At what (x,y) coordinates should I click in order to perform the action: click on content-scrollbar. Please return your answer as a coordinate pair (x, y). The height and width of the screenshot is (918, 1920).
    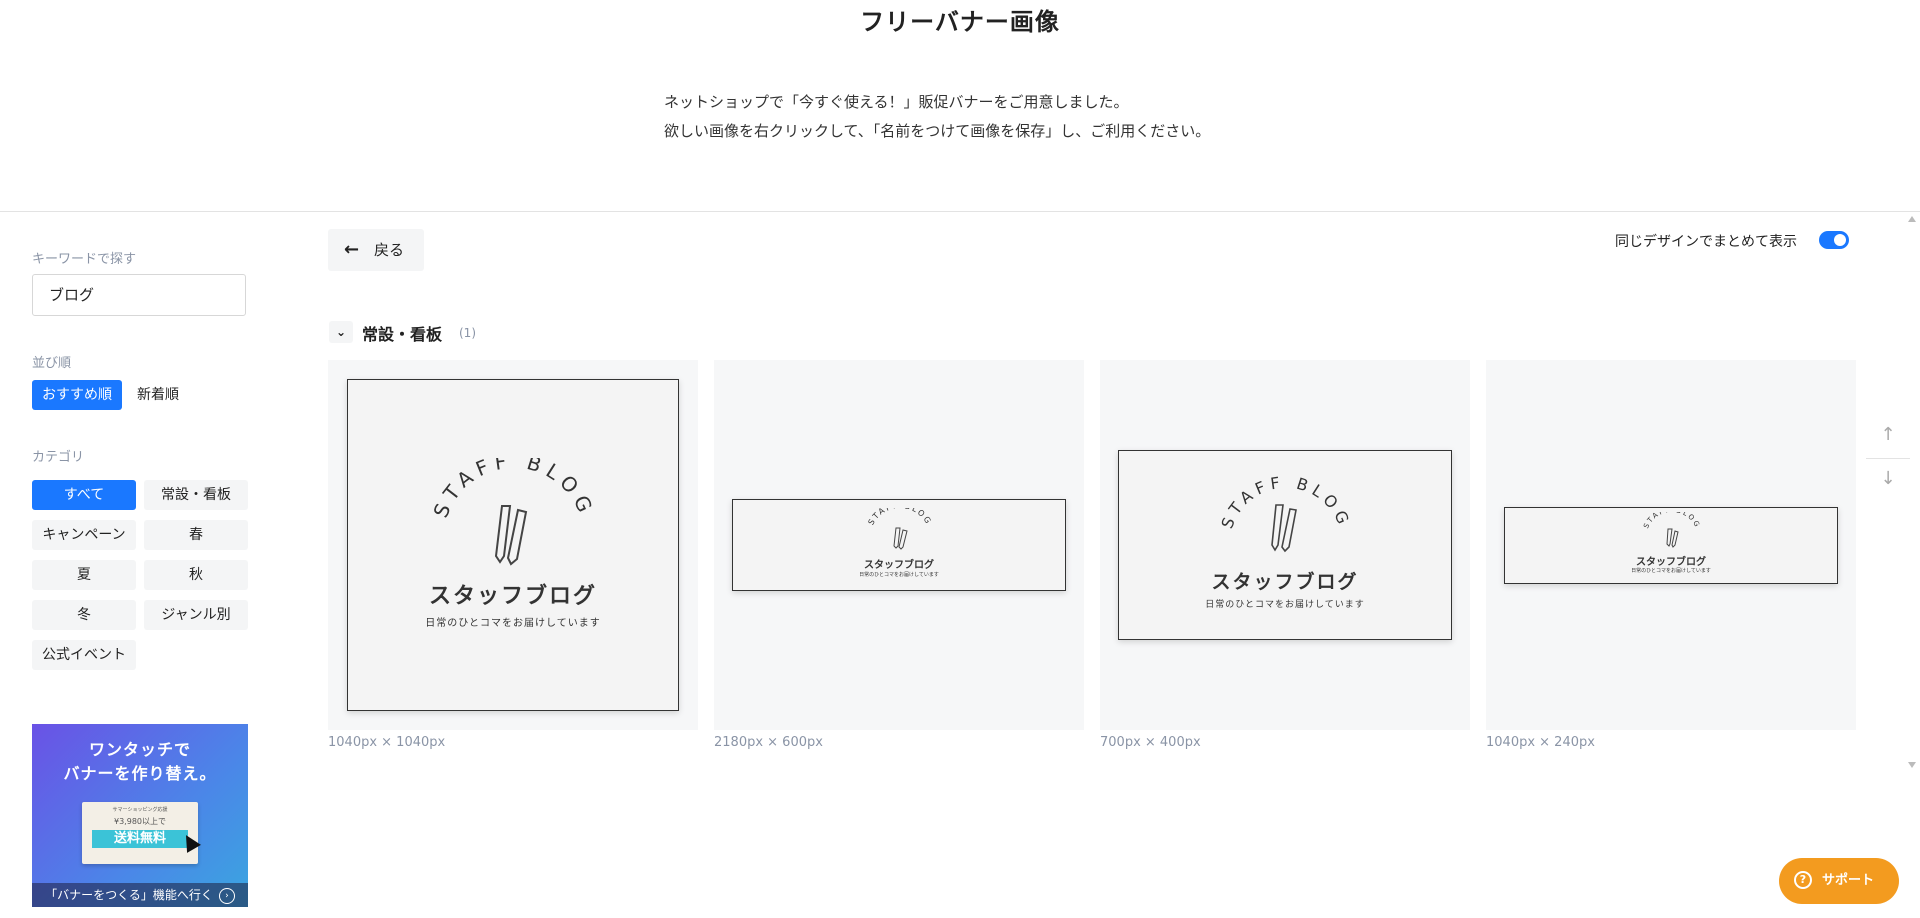
    Looking at the image, I should click on (1912, 492).